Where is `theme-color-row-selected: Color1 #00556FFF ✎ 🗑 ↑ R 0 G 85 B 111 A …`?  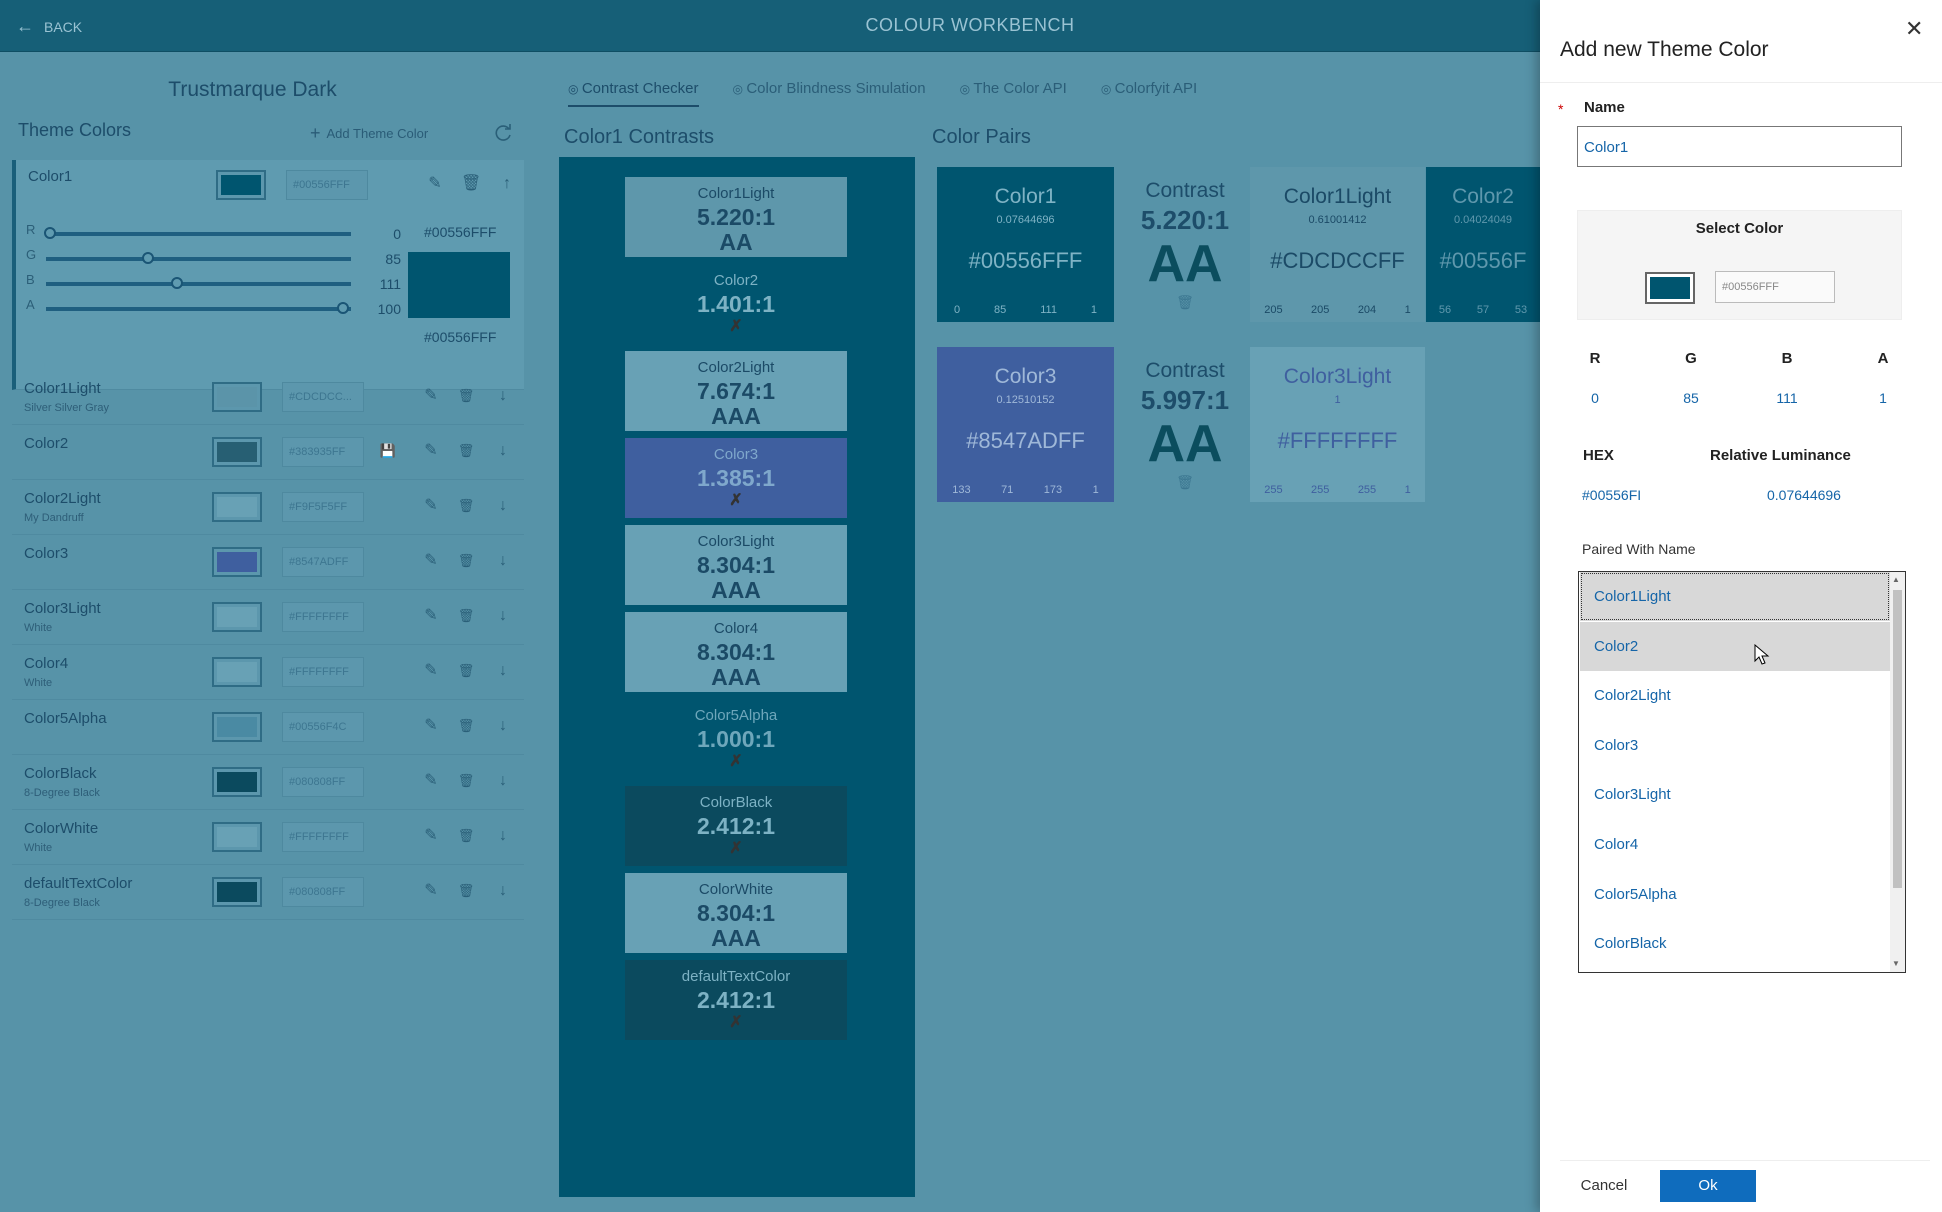
theme-color-row-selected: Color1 #00556FFF ✎ 🗑 ↑ R 0 G 85 B 111 A … is located at coordinates (268, 275).